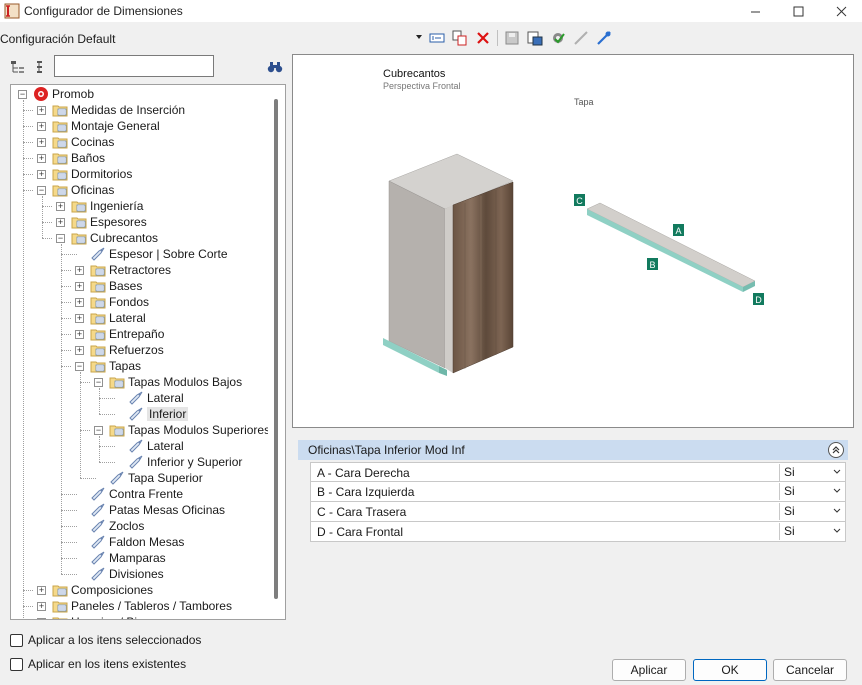  What do you see at coordinates (127, 334) in the screenshot?
I see `tree-item: Entrepaño` at bounding box center [127, 334].